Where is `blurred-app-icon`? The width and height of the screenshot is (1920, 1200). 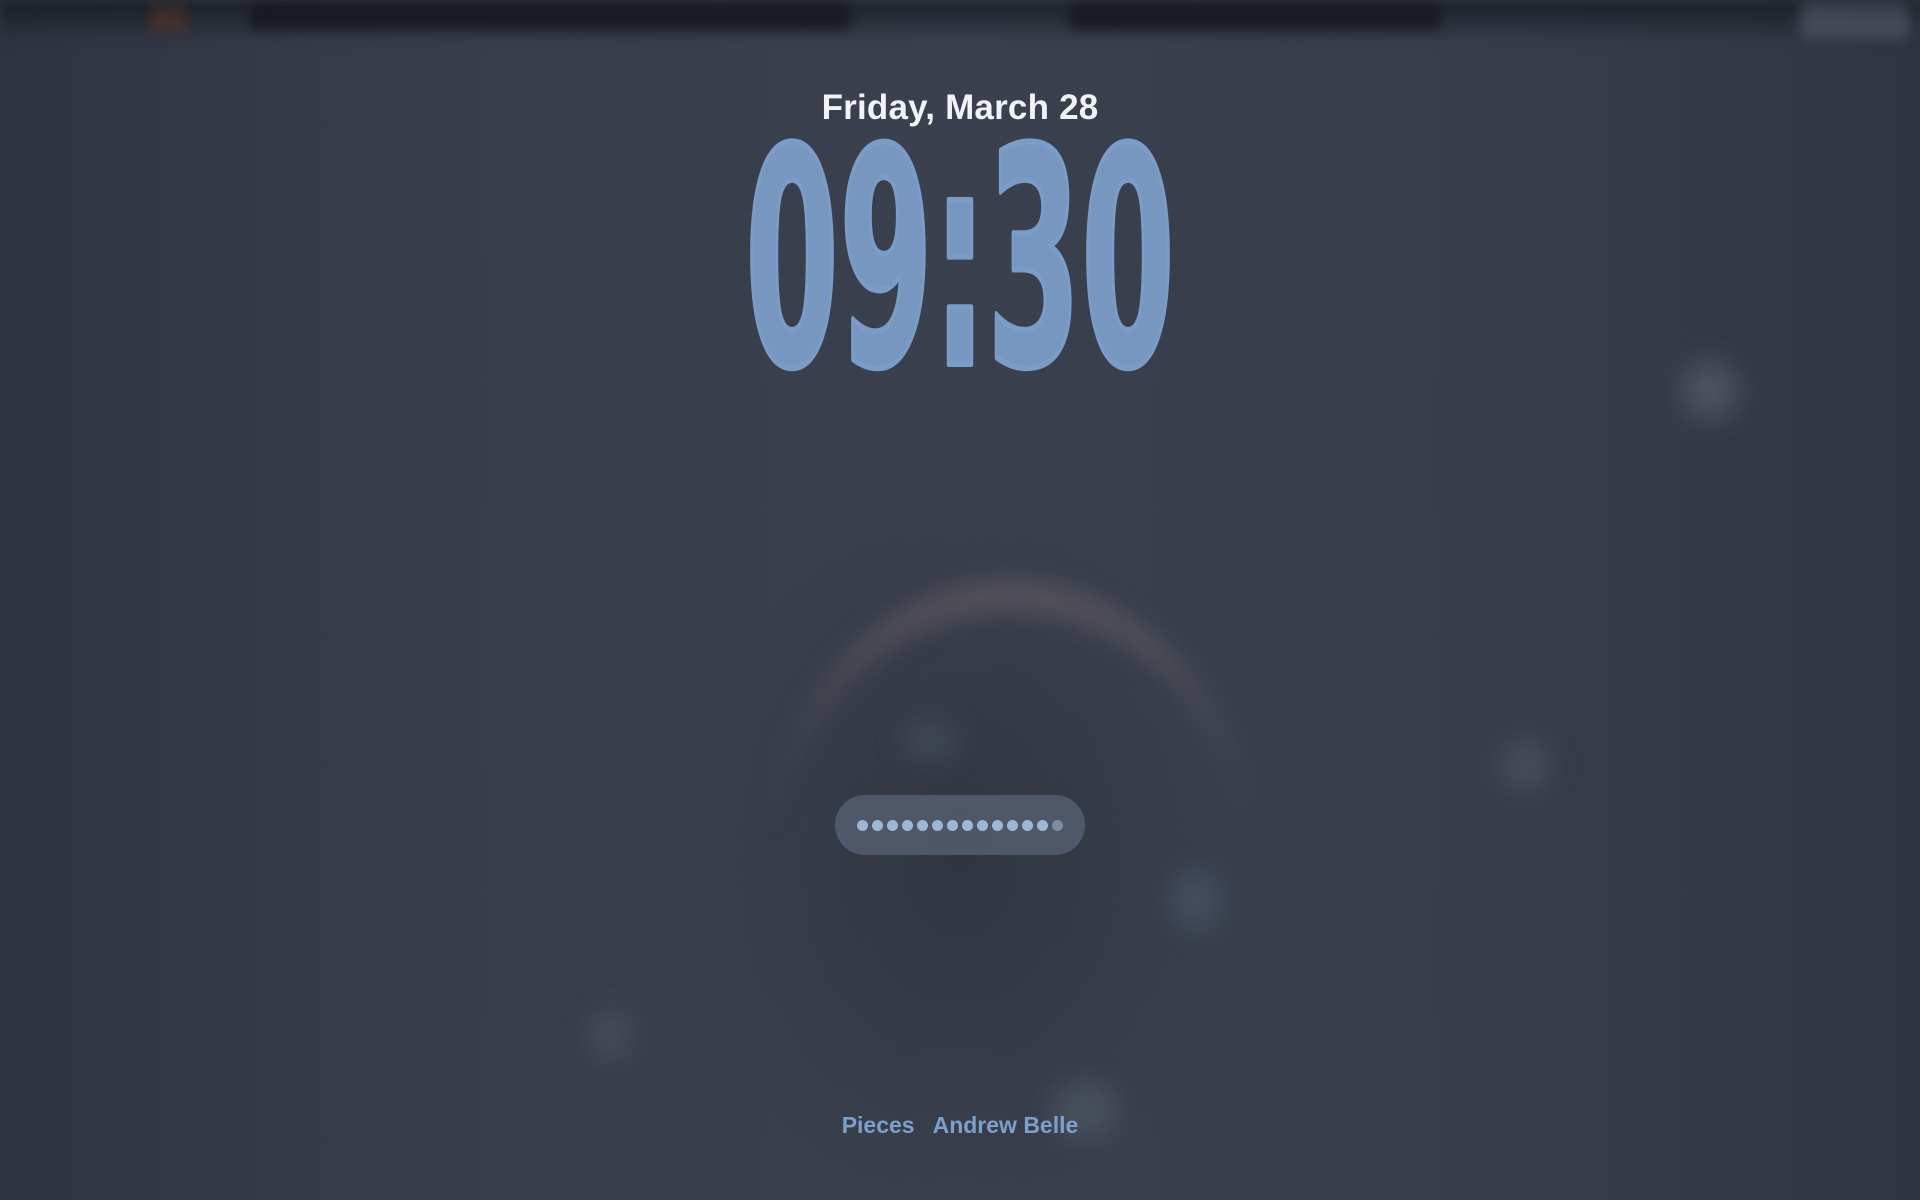 blurred-app-icon is located at coordinates (168, 19).